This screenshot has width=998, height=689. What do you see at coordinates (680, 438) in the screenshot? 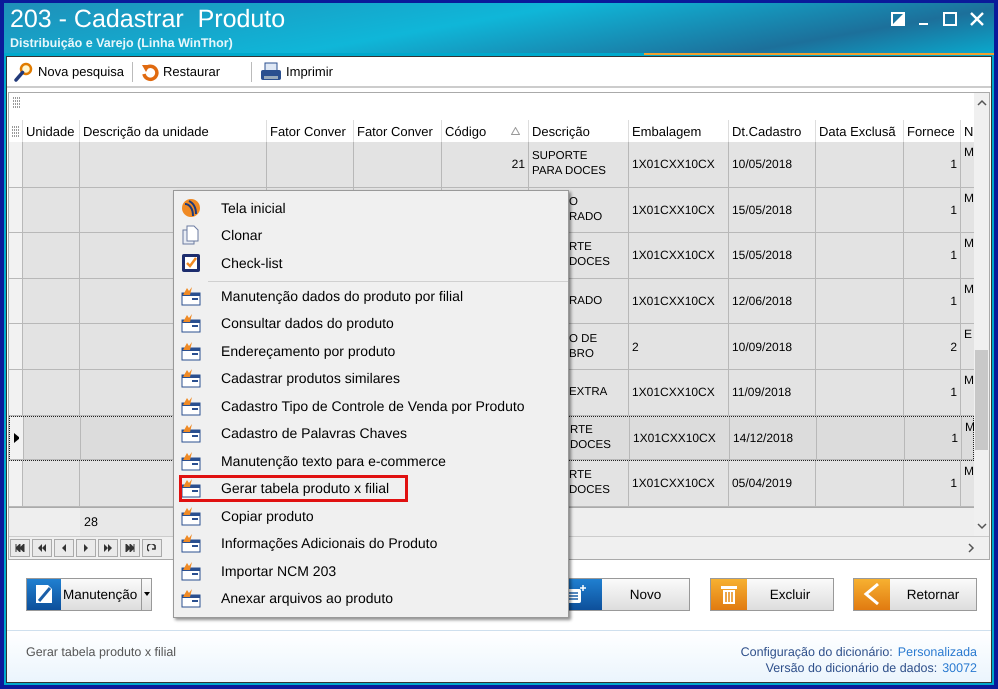
I see `table-cell: 1X01CXX10CX` at bounding box center [680, 438].